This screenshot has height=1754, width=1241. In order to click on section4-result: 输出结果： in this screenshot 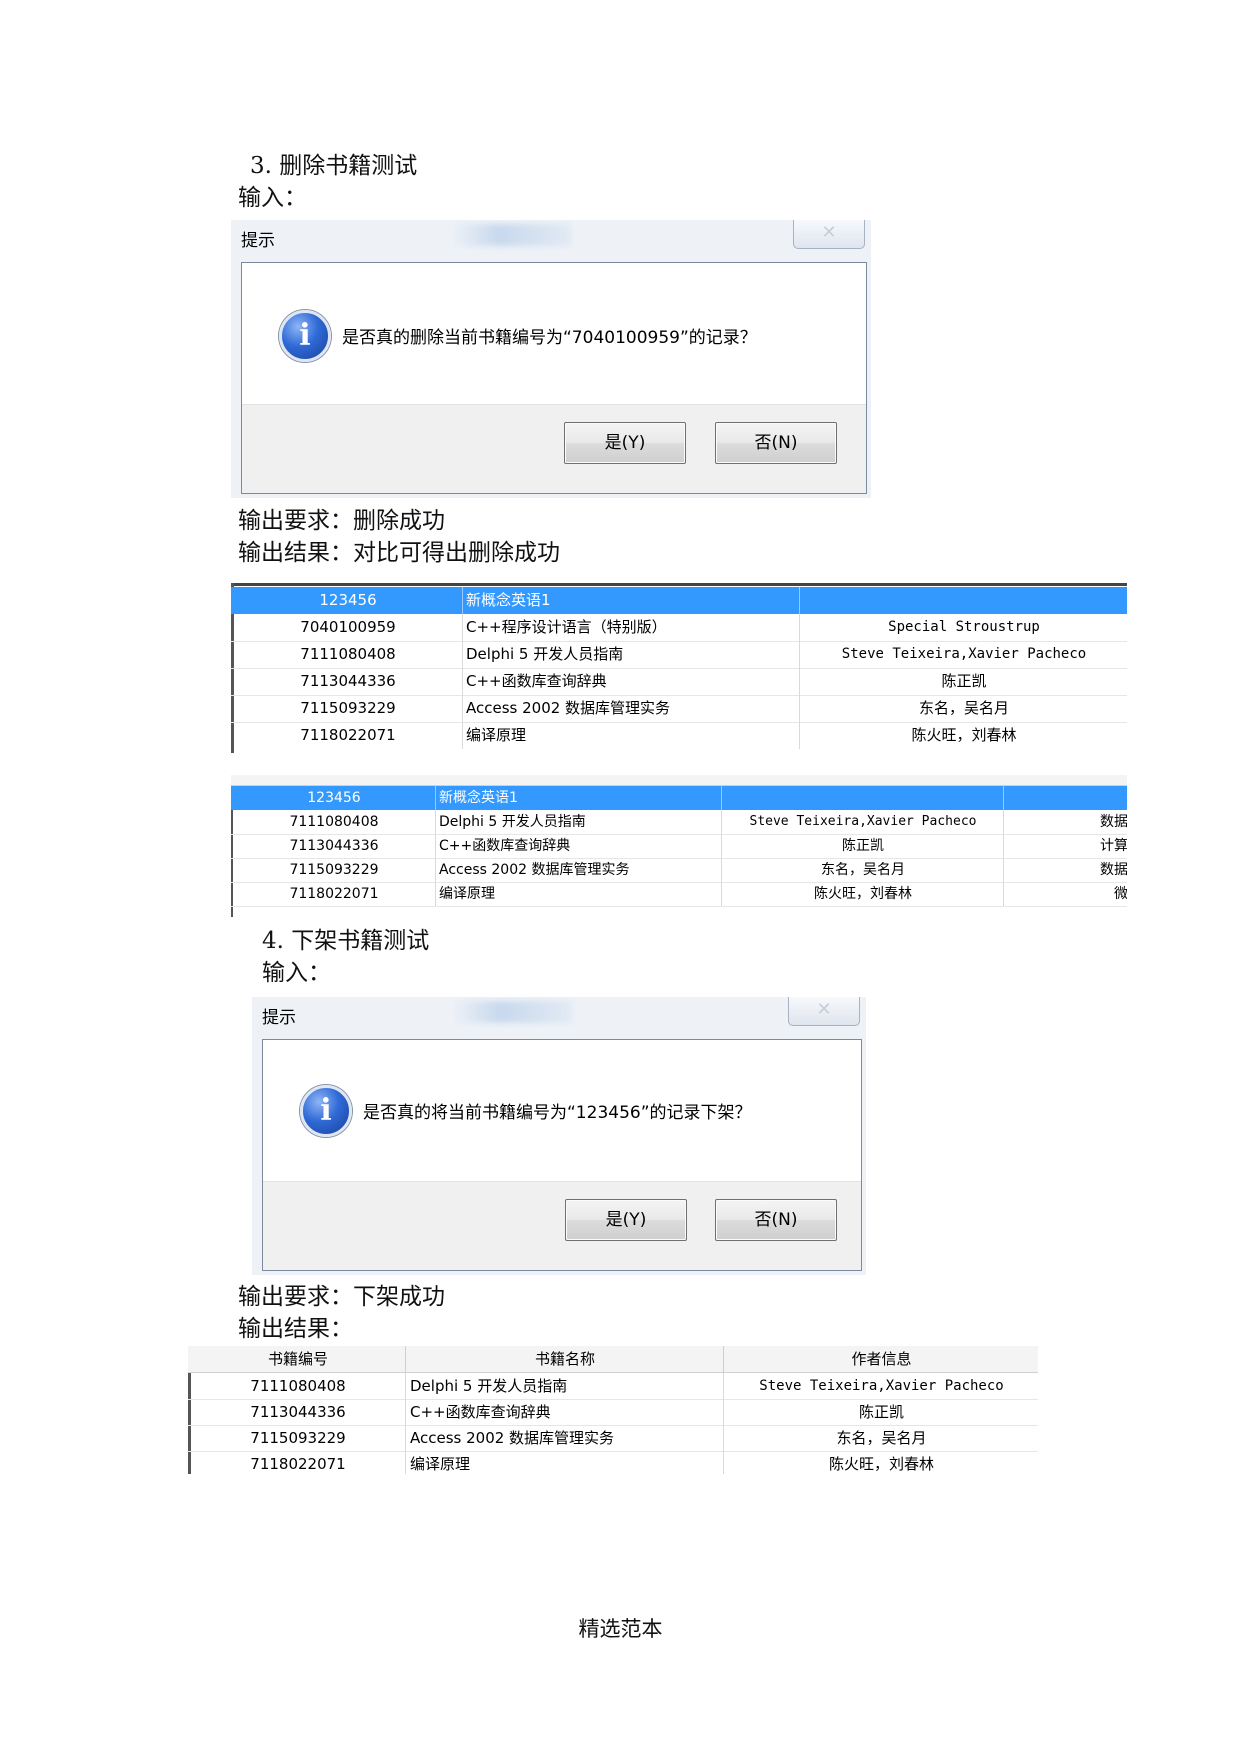, I will do `click(295, 1329)`.